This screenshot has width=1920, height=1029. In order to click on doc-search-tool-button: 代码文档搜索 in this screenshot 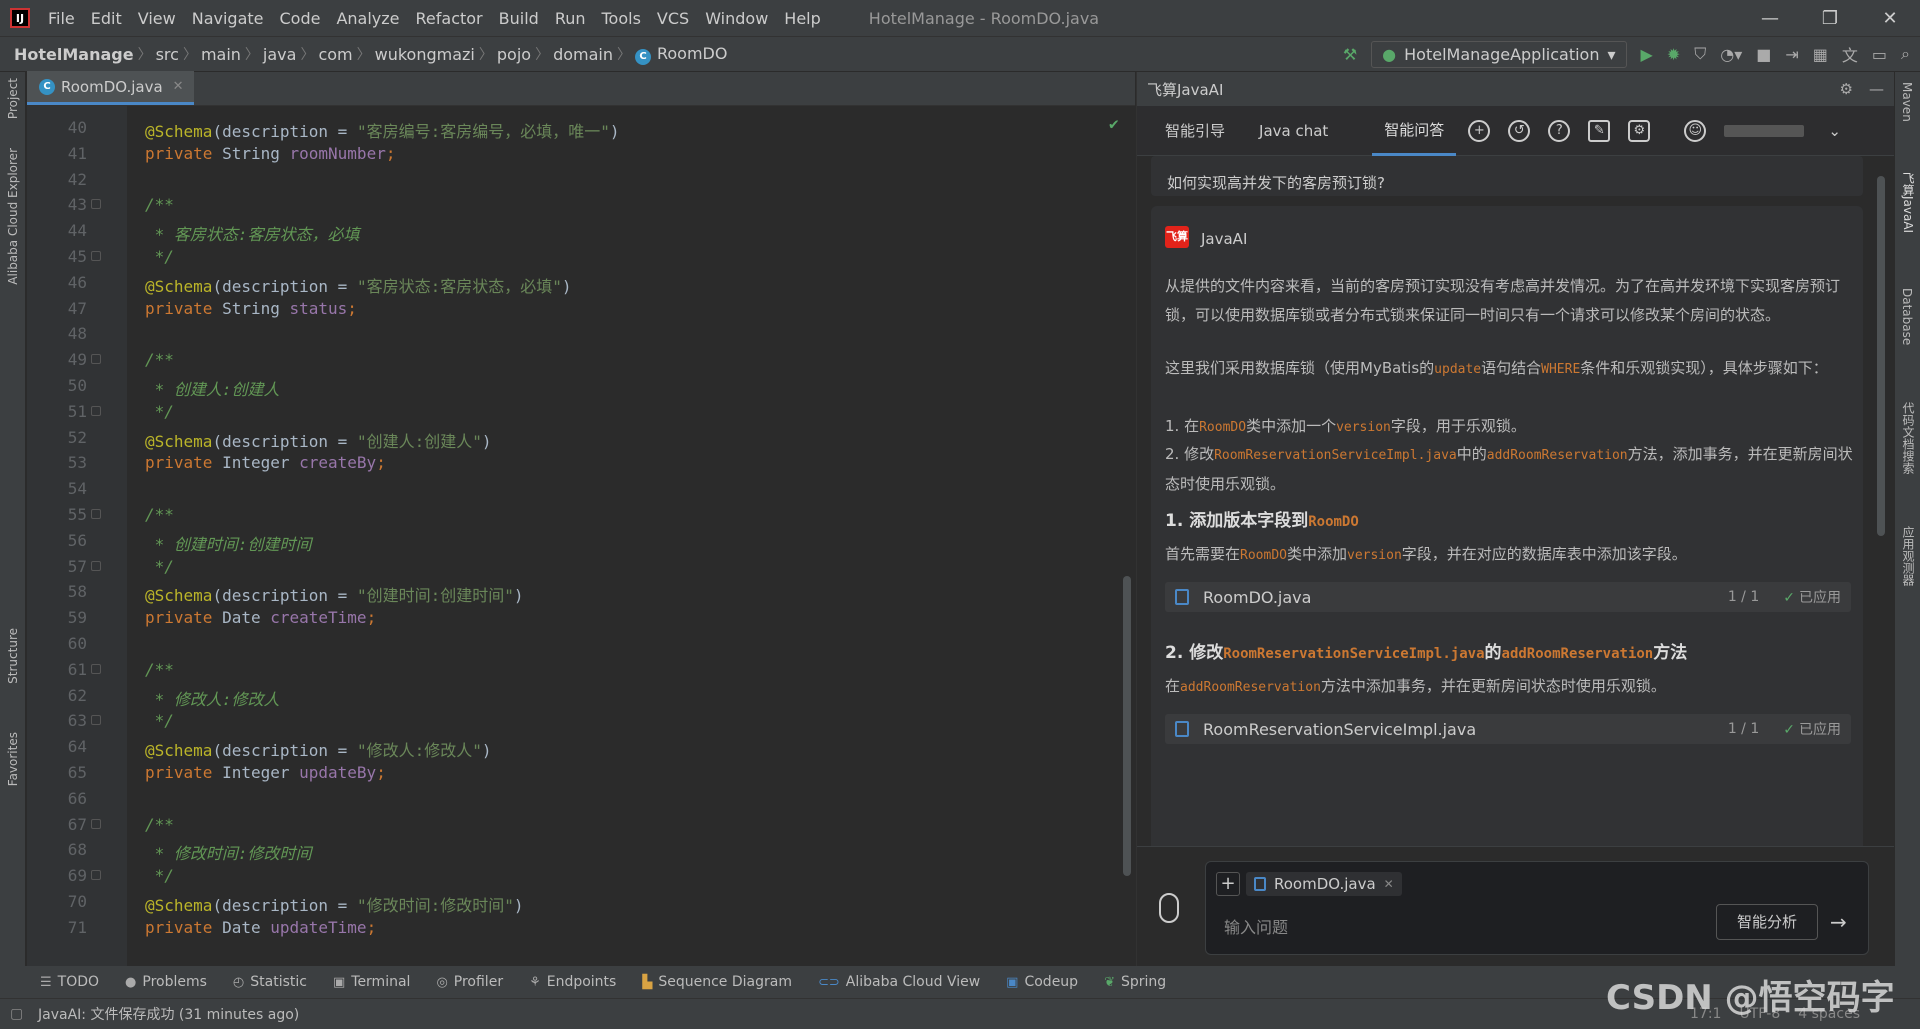, I will do `click(1908, 438)`.